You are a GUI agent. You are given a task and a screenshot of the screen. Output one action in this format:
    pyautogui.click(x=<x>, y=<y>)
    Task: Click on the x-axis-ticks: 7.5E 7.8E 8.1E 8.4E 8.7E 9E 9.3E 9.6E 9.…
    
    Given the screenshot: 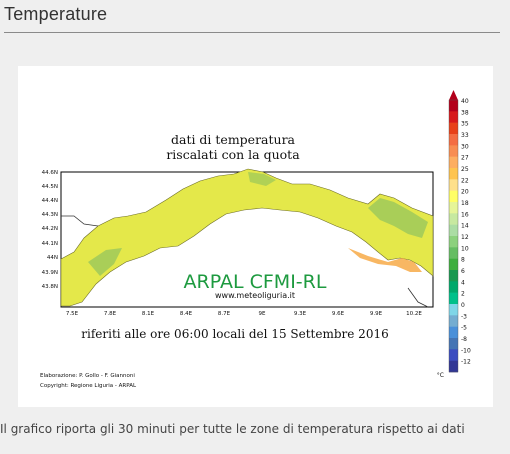 What is the action you would take?
    pyautogui.click(x=244, y=314)
    